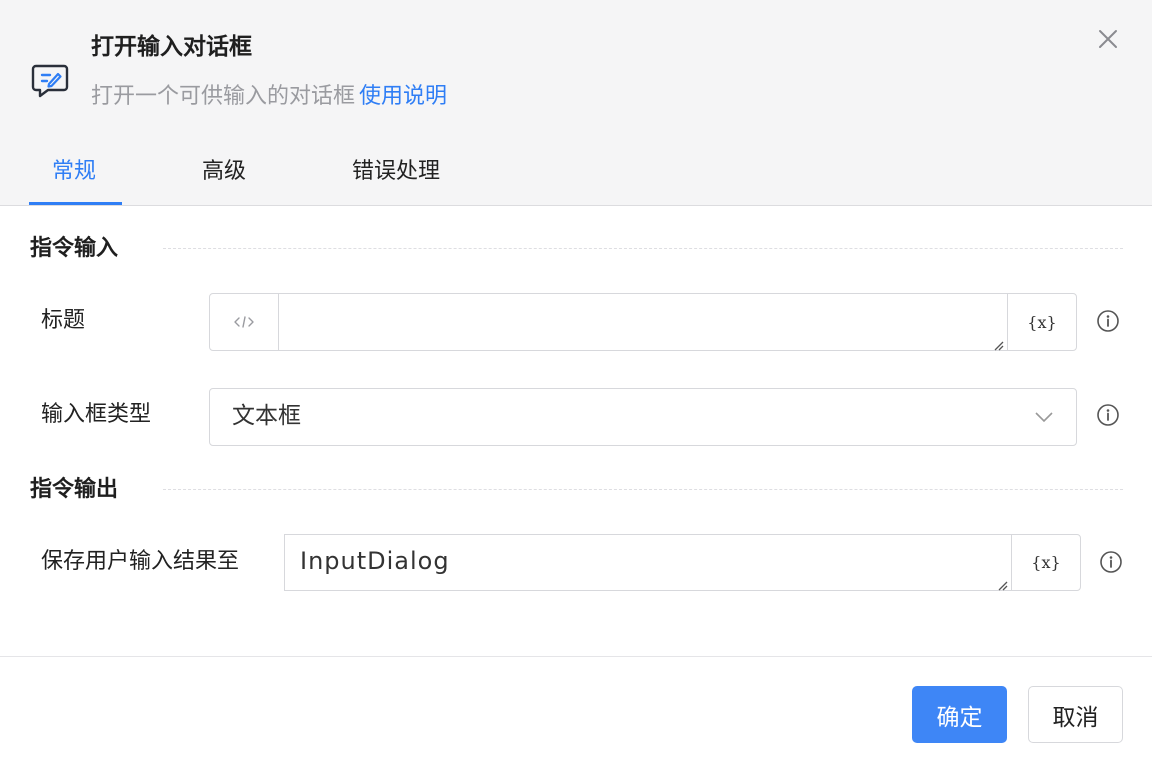 The width and height of the screenshot is (1152, 772). Describe the element at coordinates (1075, 714) in the screenshot. I see `cancel-button: 取消` at that location.